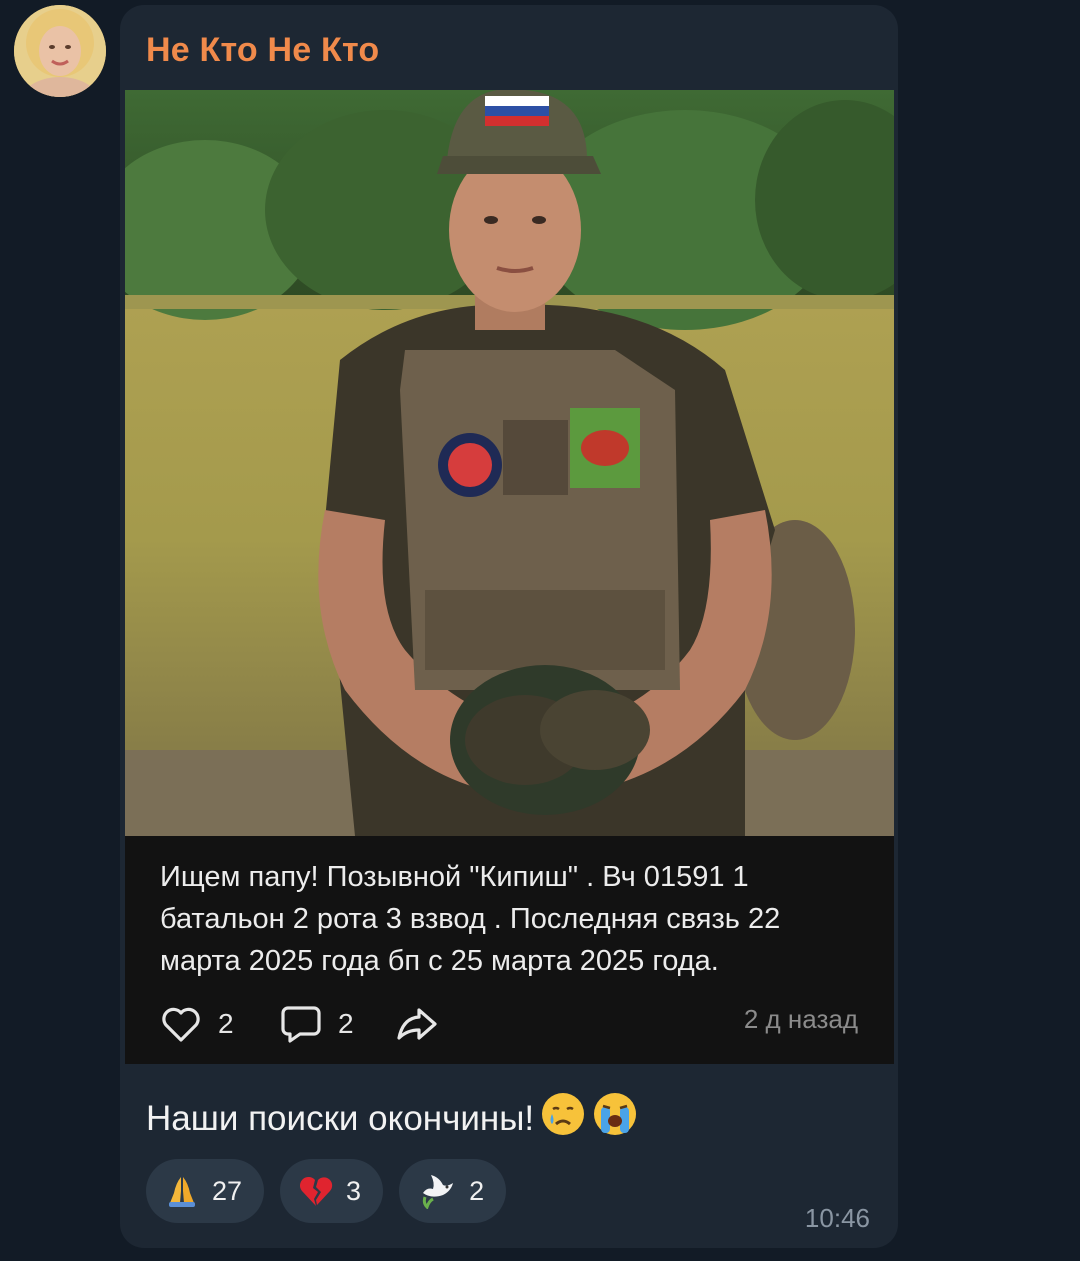 The width and height of the screenshot is (1080, 1261). I want to click on message-text: Наши поиски окончины!, so click(340, 1118).